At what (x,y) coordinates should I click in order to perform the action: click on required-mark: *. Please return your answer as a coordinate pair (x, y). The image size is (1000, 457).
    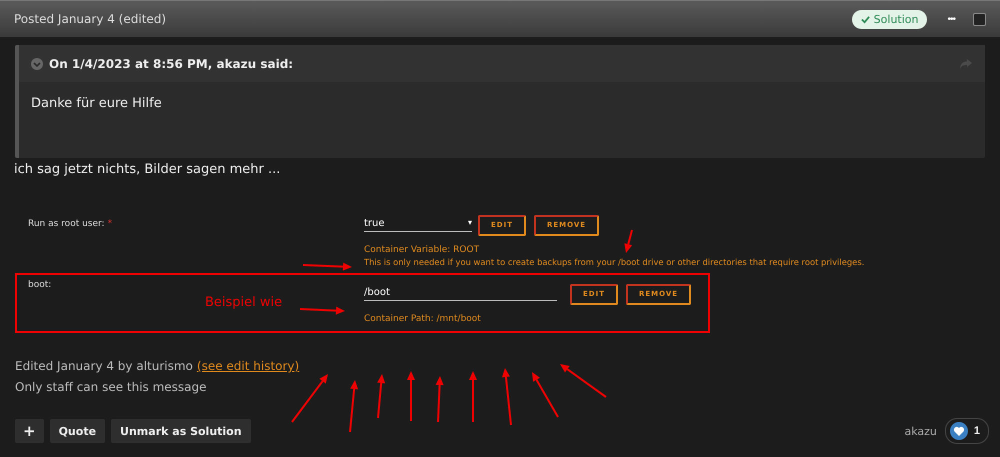
    Looking at the image, I should click on (110, 224).